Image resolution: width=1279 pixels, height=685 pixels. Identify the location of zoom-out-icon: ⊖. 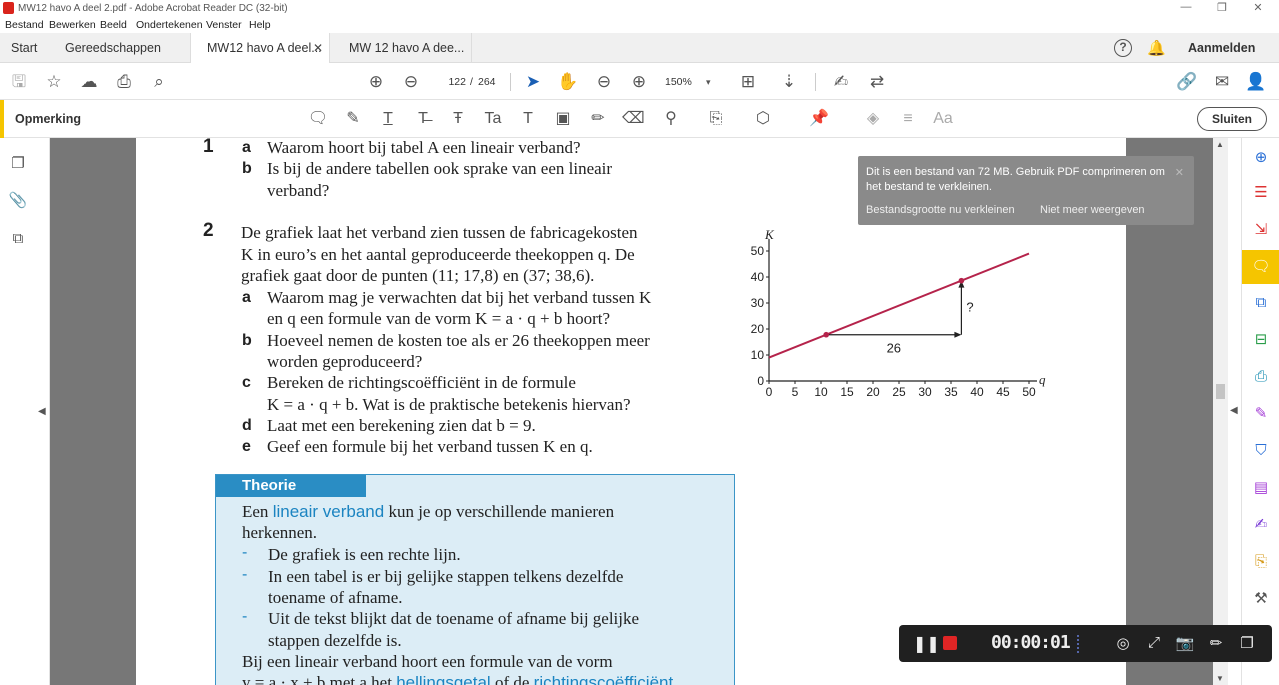
(604, 82).